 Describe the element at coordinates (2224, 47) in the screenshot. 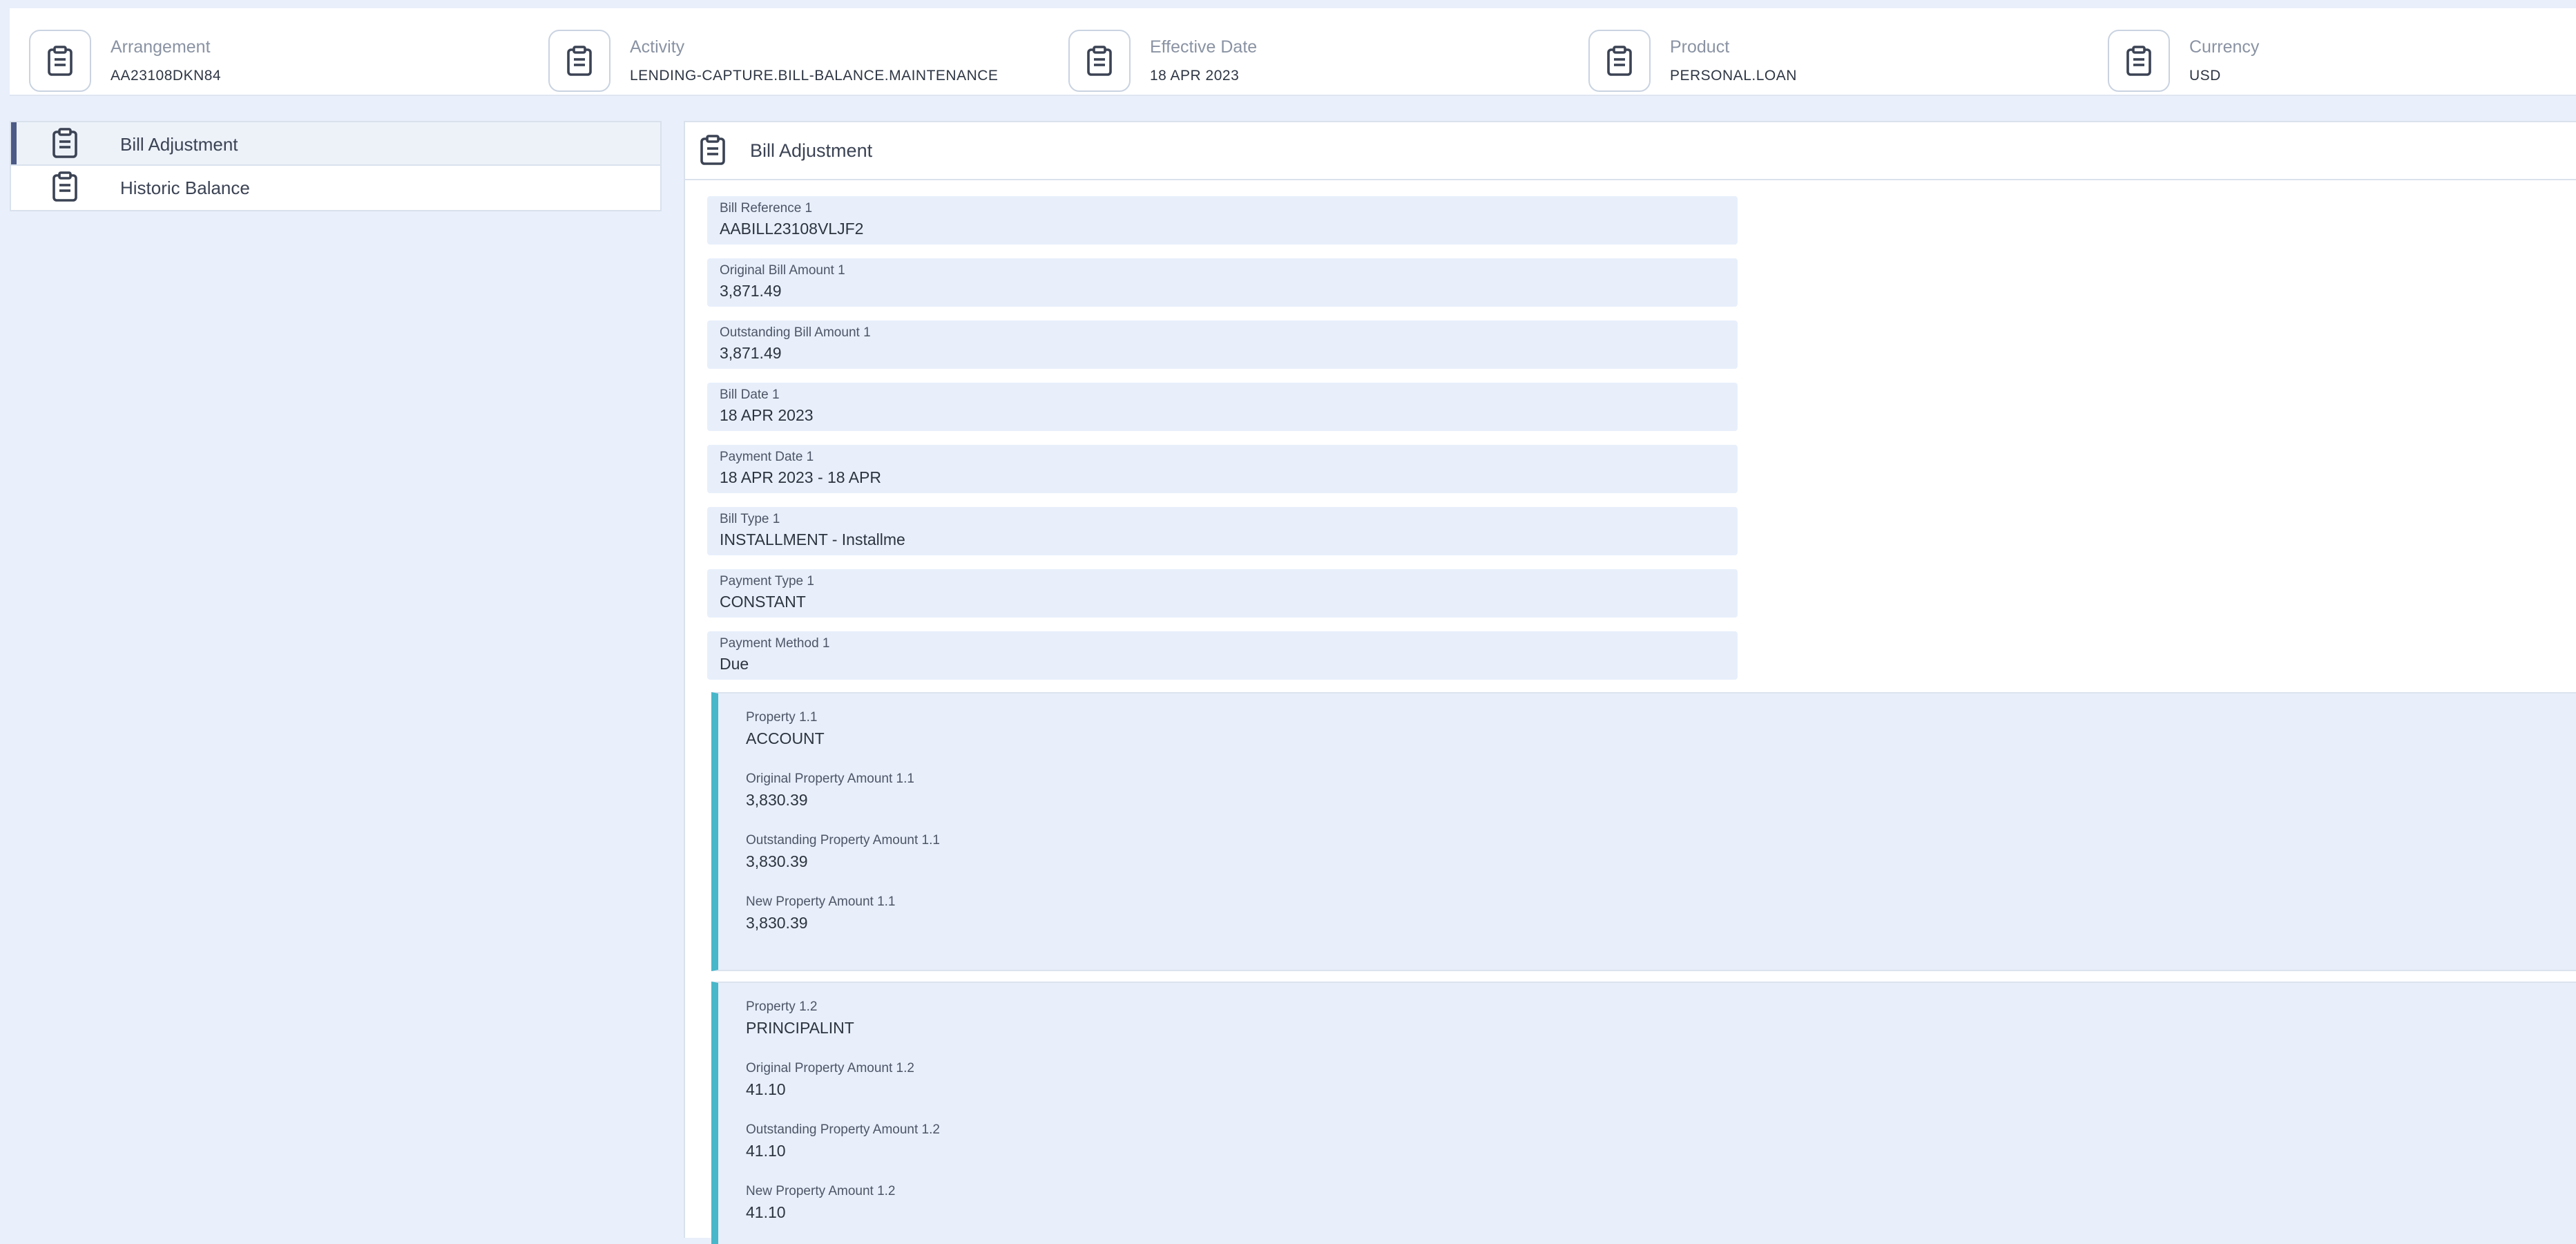

I see `summary-label: Currency` at that location.